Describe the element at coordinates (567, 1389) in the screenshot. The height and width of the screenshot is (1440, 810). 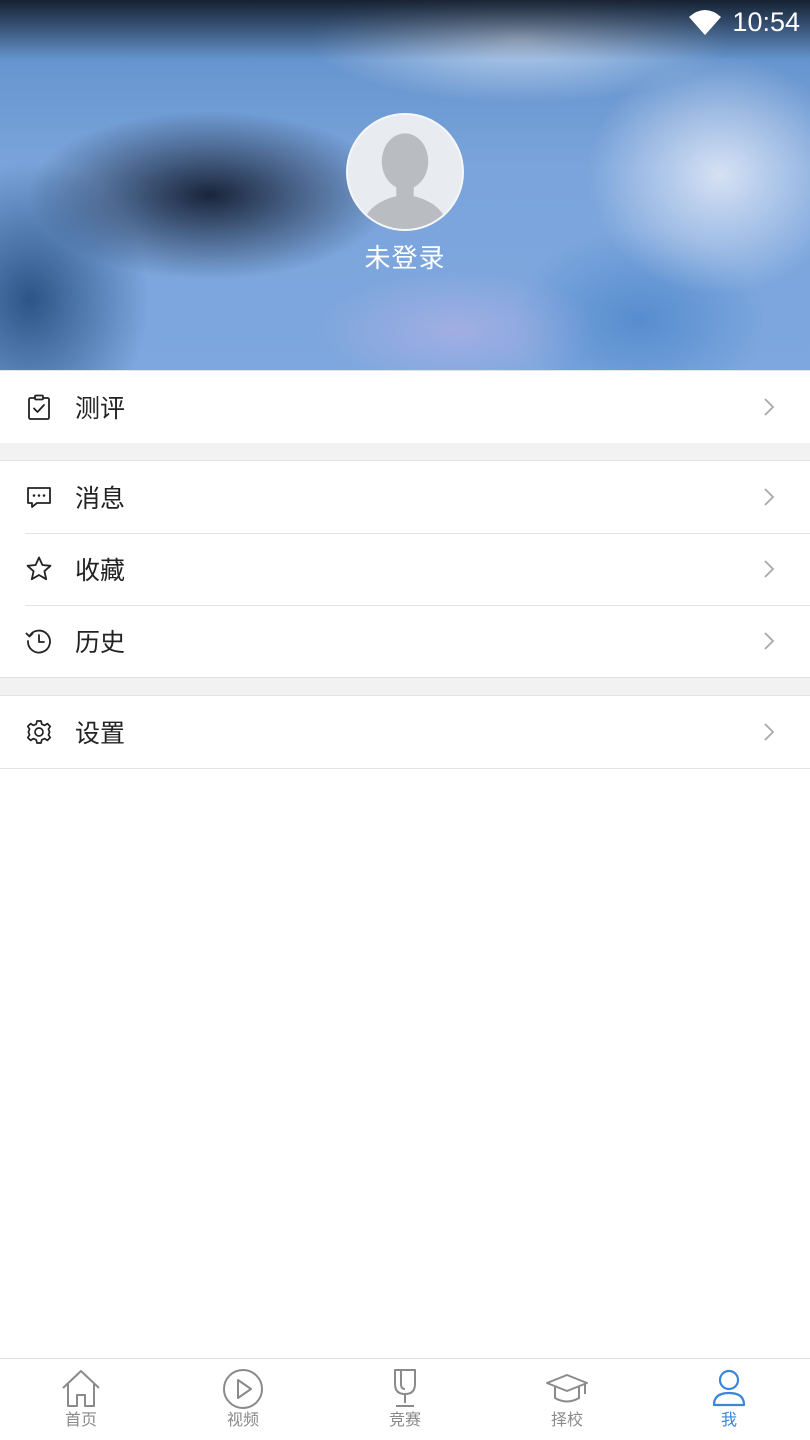
I see `graduation-cap-icon` at that location.